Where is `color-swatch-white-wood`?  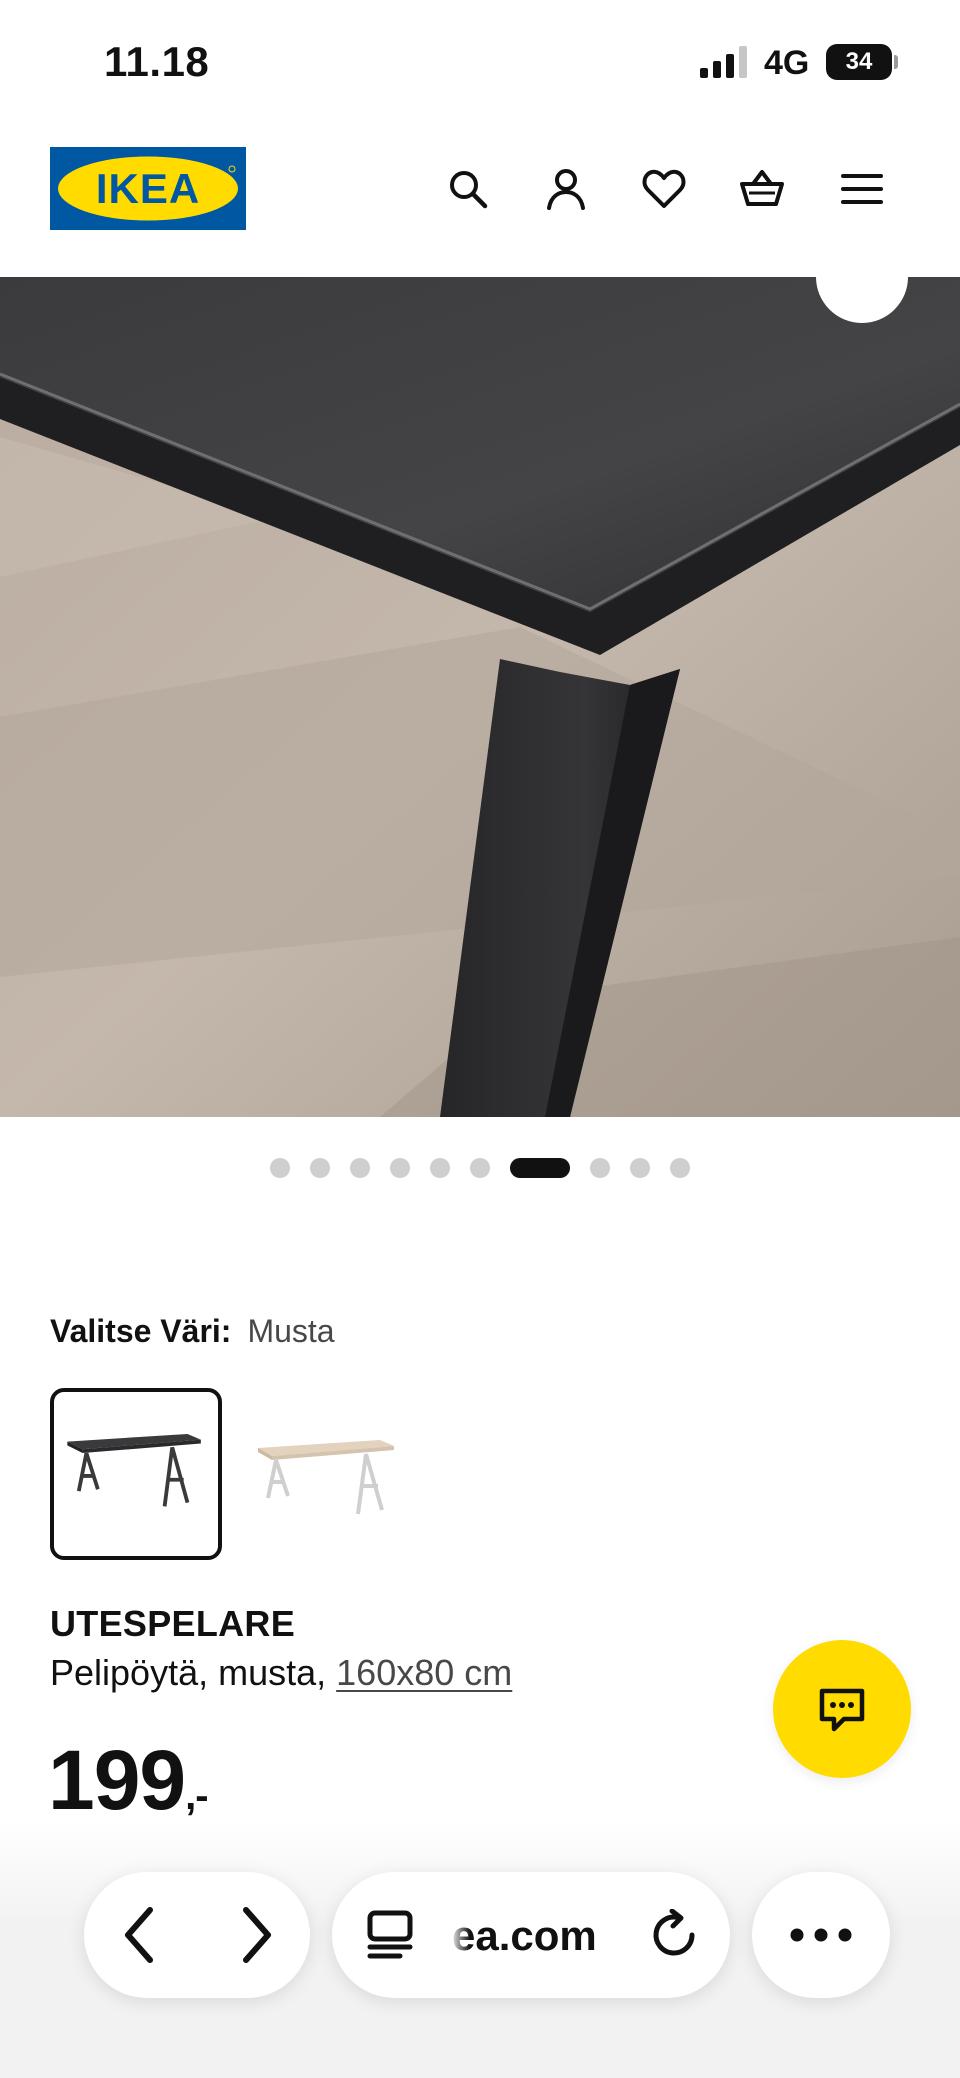 color-swatch-white-wood is located at coordinates (336, 1474).